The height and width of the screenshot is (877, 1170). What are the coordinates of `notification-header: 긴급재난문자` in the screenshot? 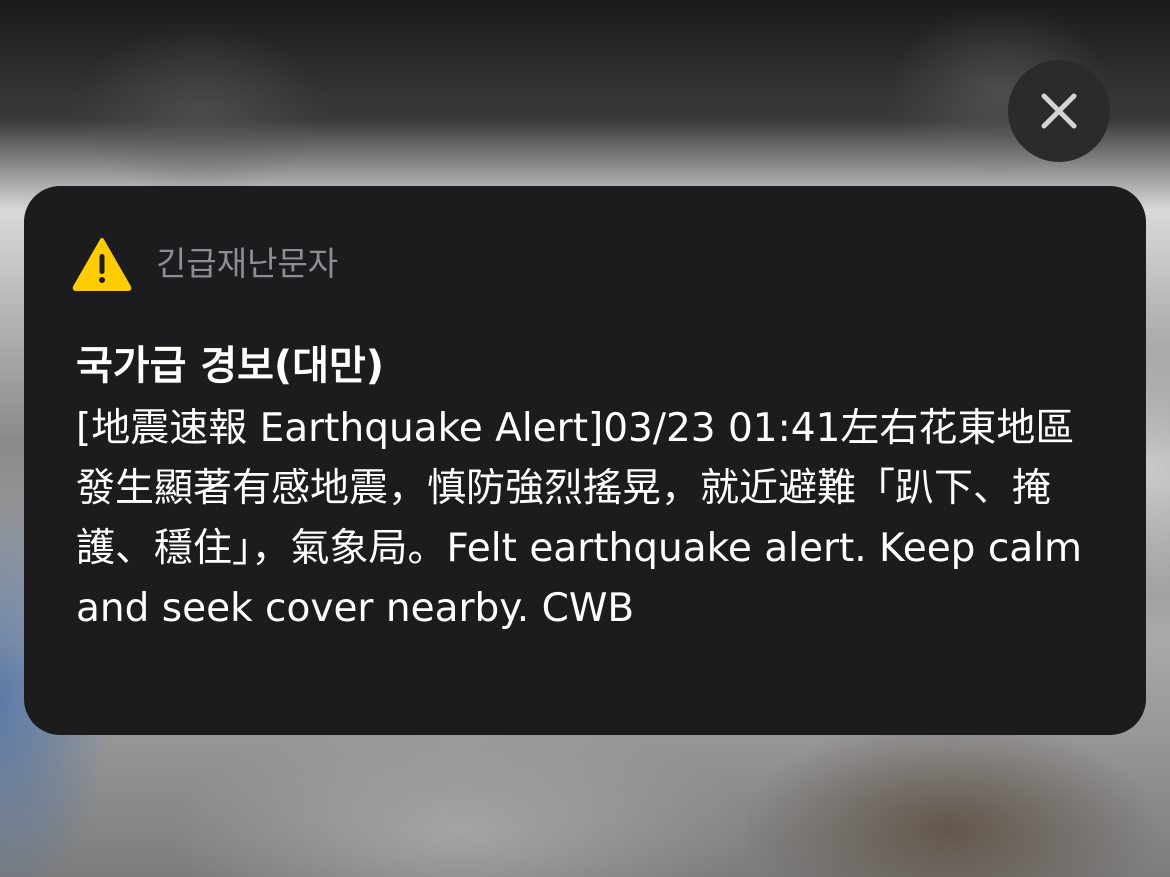 It's located at (205, 264).